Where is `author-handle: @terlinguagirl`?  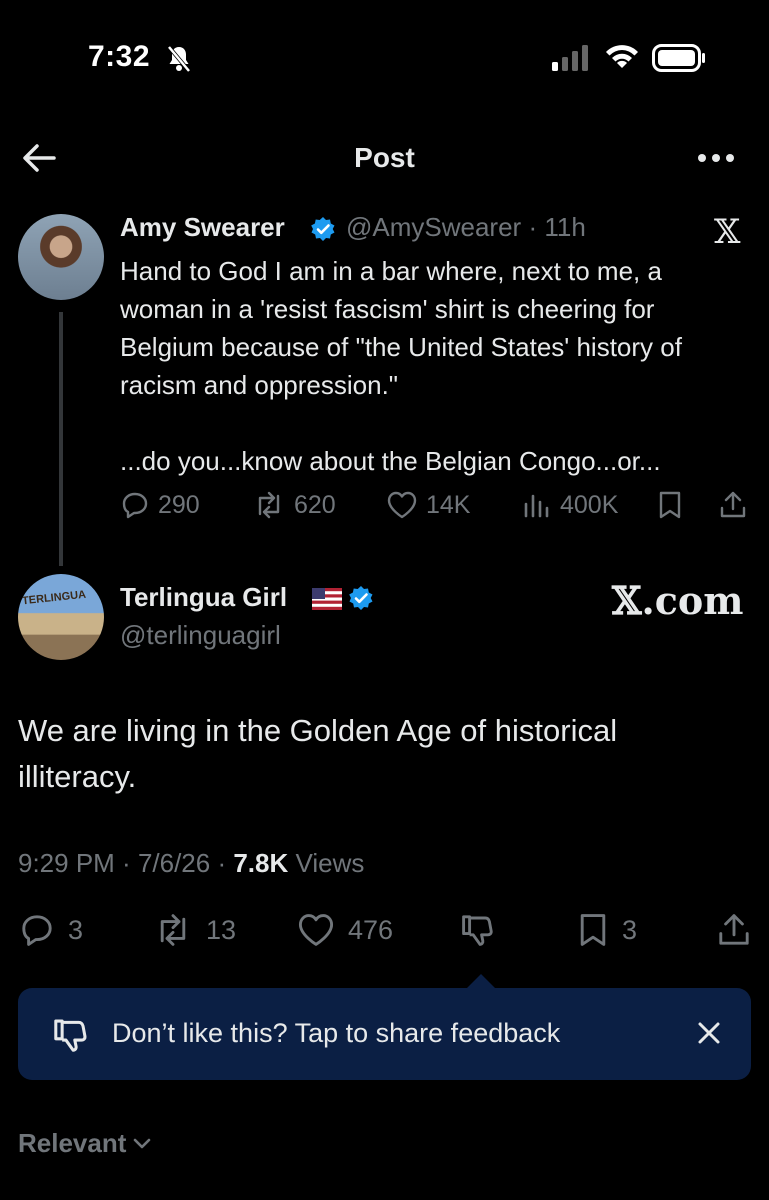
author-handle: @terlinguagirl is located at coordinates (200, 635).